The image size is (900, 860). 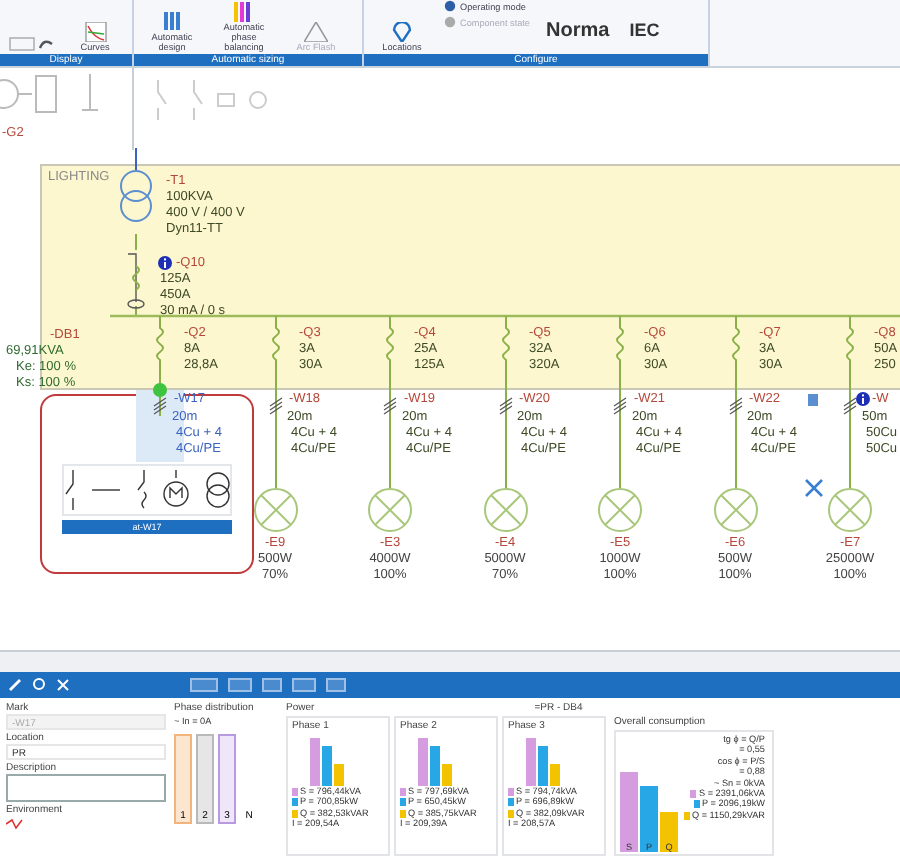 I want to click on motor-icon, so click(x=176, y=490).